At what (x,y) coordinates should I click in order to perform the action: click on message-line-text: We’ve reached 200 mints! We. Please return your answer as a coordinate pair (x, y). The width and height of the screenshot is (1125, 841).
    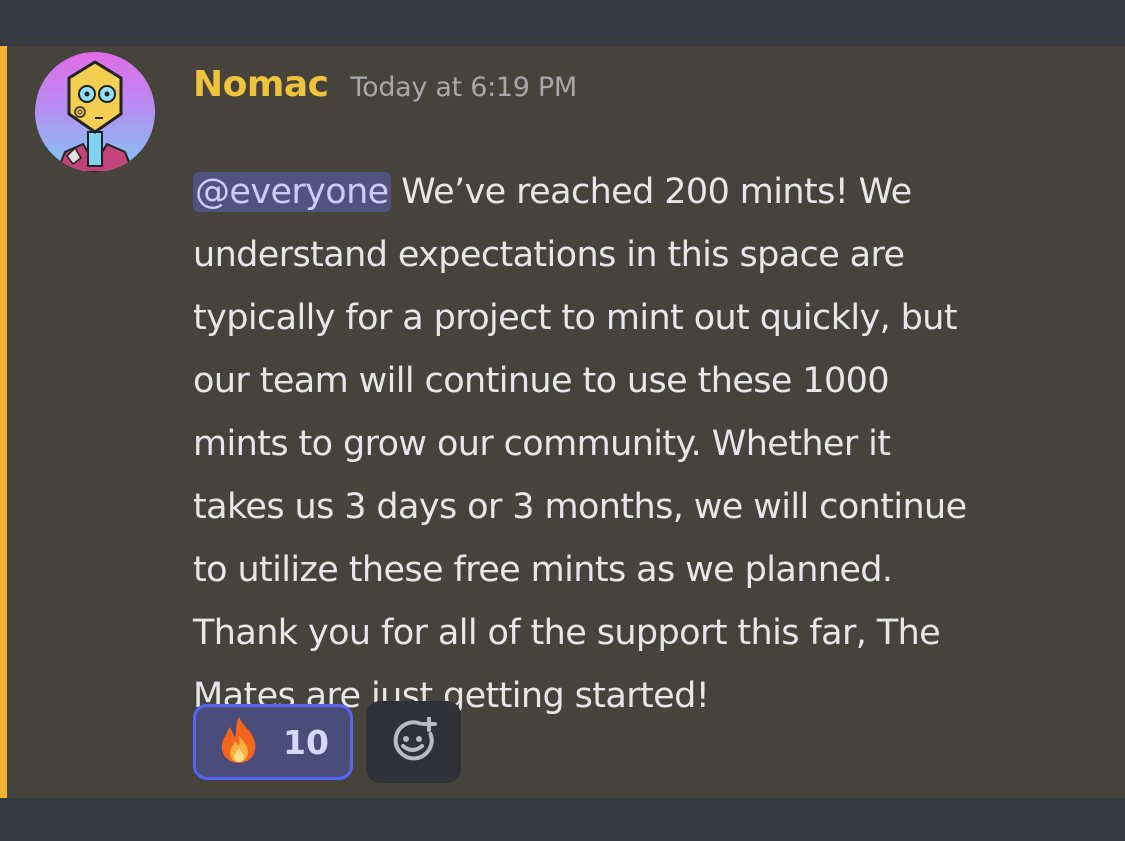
    Looking at the image, I should click on (651, 192).